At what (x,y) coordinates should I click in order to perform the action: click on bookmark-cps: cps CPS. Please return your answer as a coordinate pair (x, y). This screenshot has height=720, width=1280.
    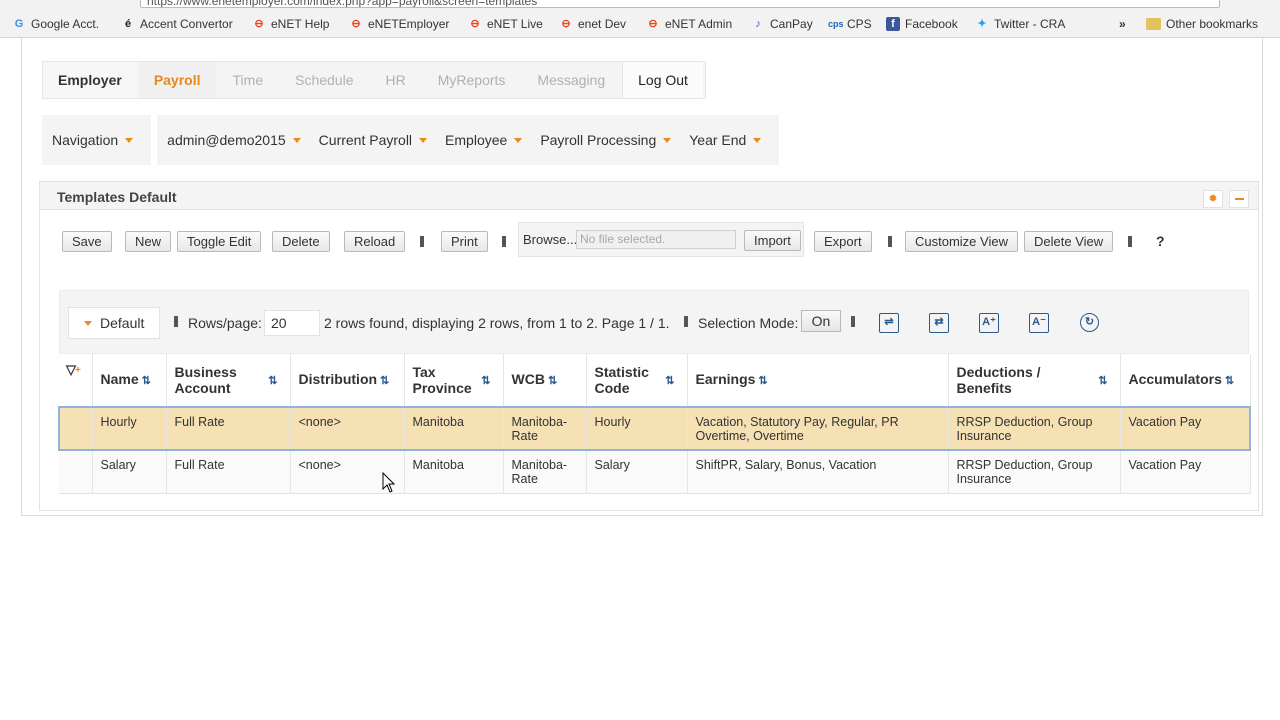
    Looking at the image, I should click on (850, 24).